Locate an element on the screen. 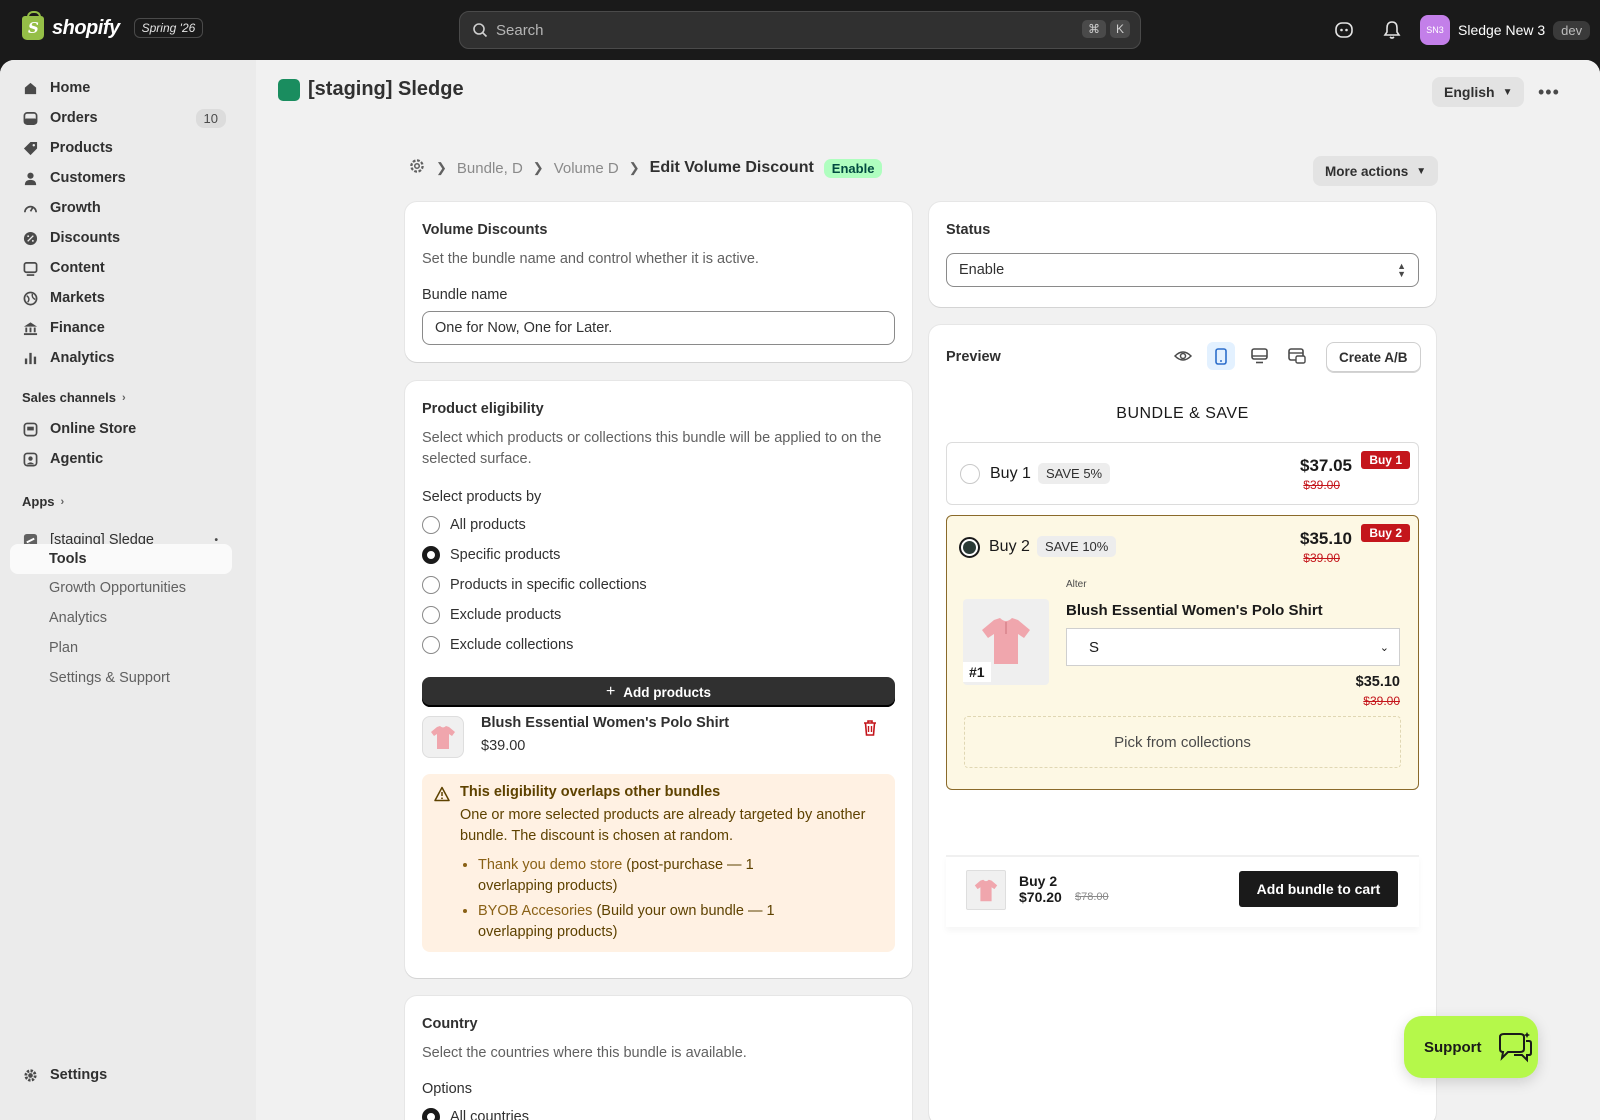 The width and height of the screenshot is (1600, 1120). overlap-bundle-link: BYOB Accesories is located at coordinates (535, 911).